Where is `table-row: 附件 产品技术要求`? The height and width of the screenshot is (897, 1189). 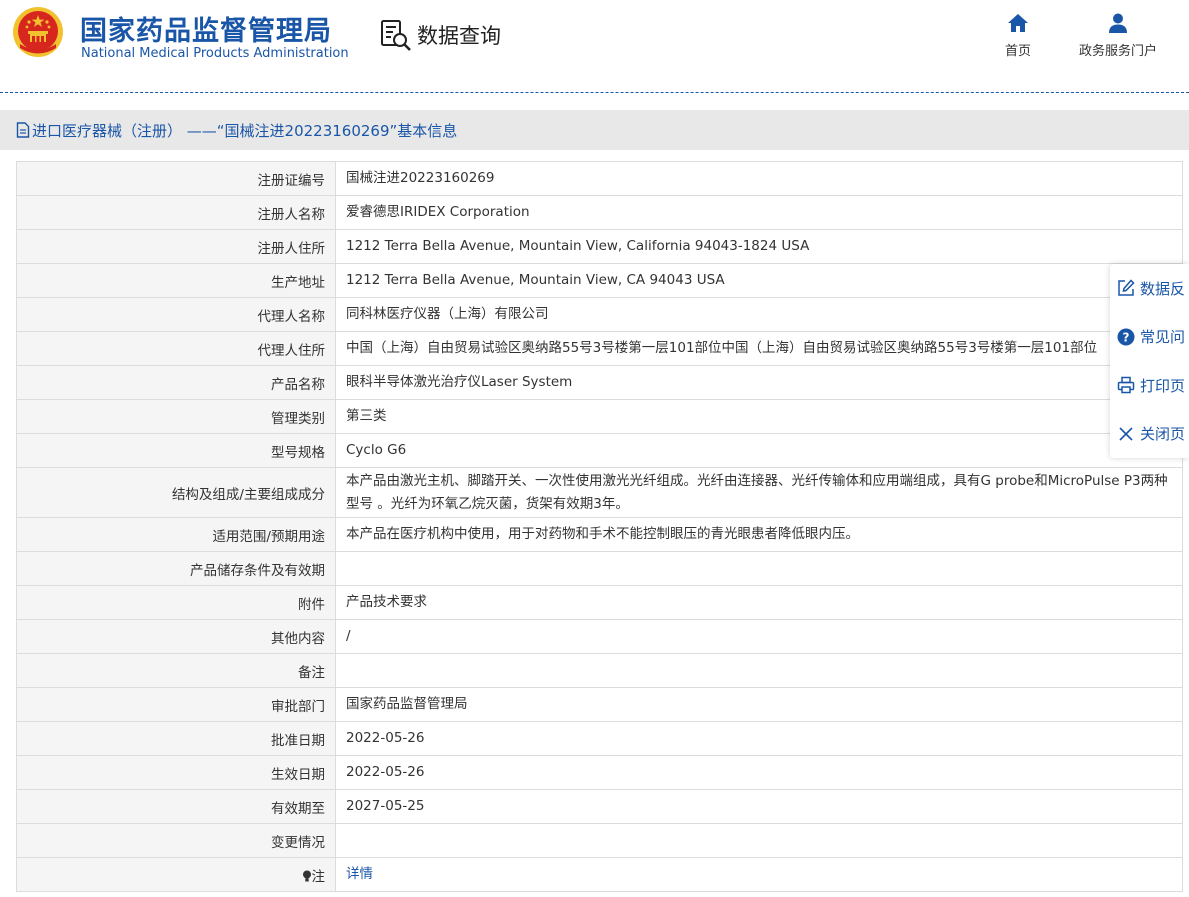
table-row: 附件 产品技术要求 is located at coordinates (599, 602).